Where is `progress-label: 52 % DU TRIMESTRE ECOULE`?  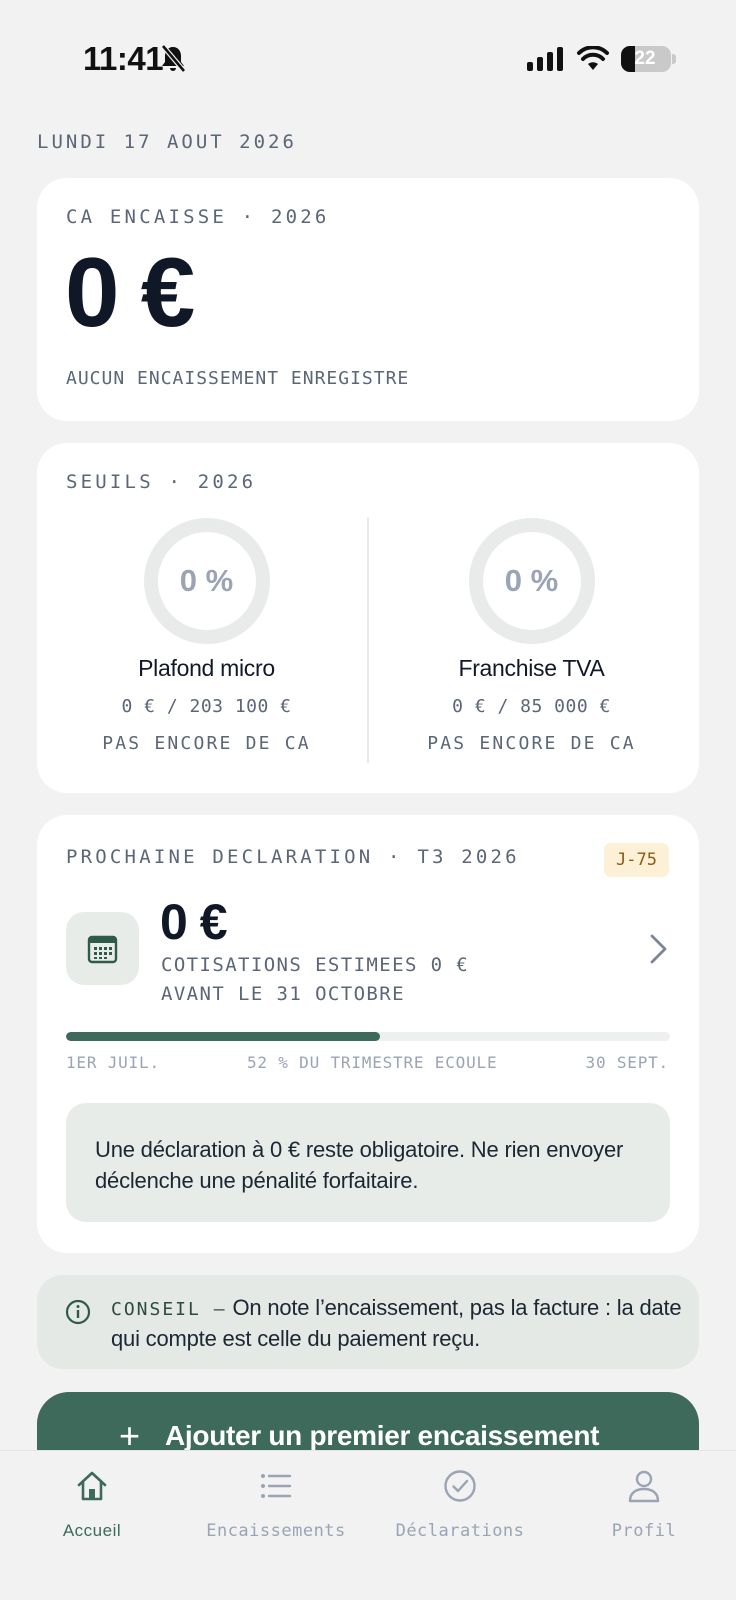 progress-label: 52 % DU TRIMESTRE ECOULE is located at coordinates (372, 1062).